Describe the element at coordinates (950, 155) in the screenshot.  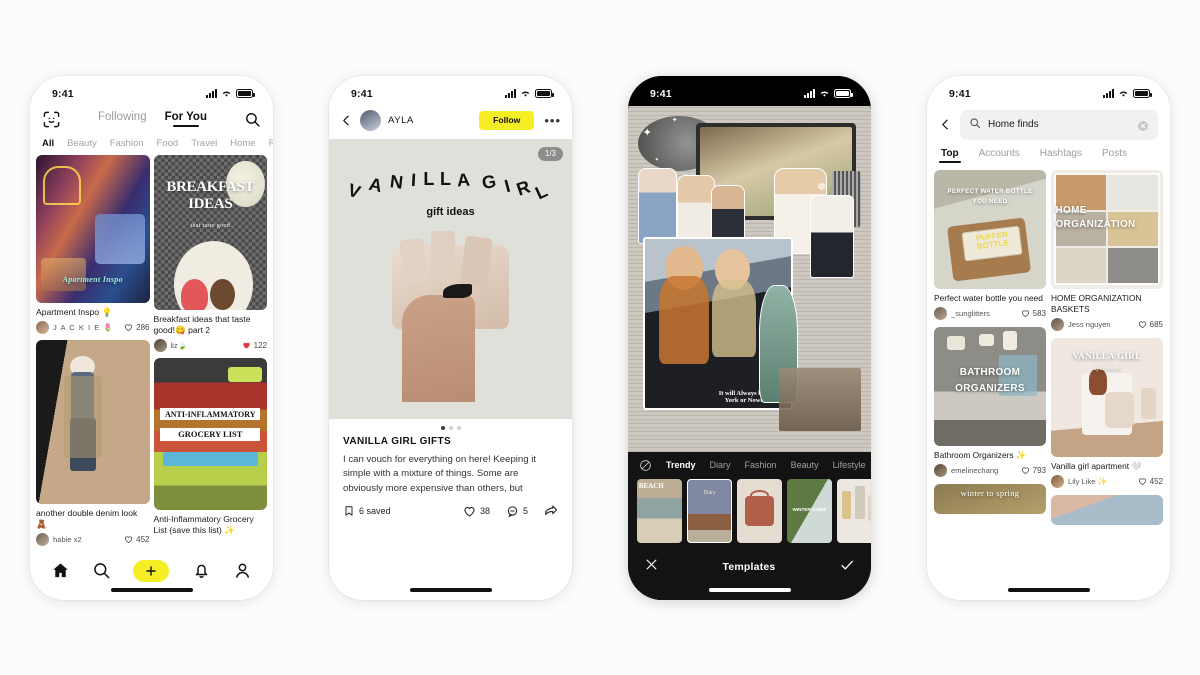
I see `tab-top: Top` at that location.